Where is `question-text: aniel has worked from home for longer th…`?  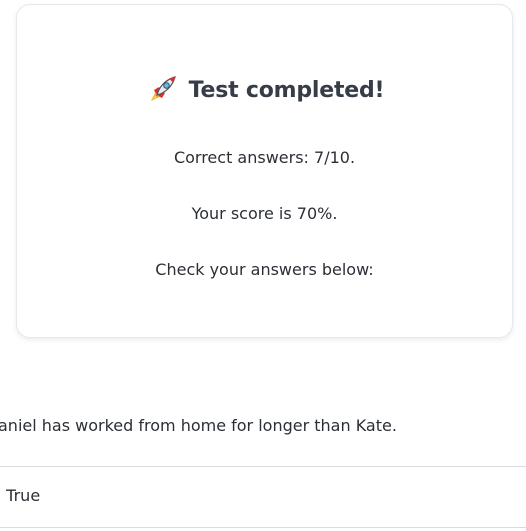
question-text: aniel has worked from home for longer th… is located at coordinates (198, 425).